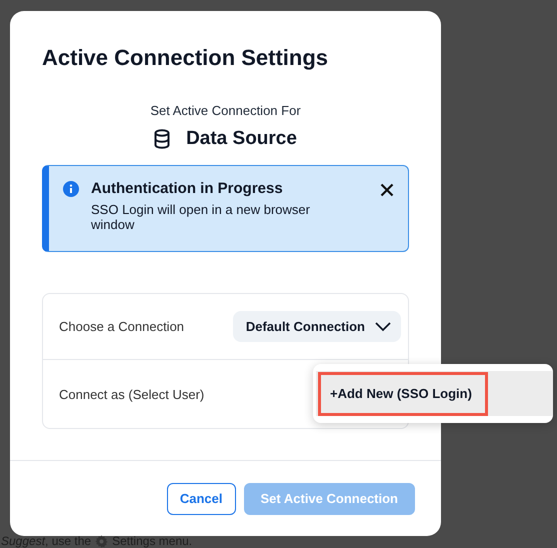 This screenshot has height=548, width=557. What do you see at coordinates (131, 394) in the screenshot?
I see `field-label: Connect as (Select User)` at bounding box center [131, 394].